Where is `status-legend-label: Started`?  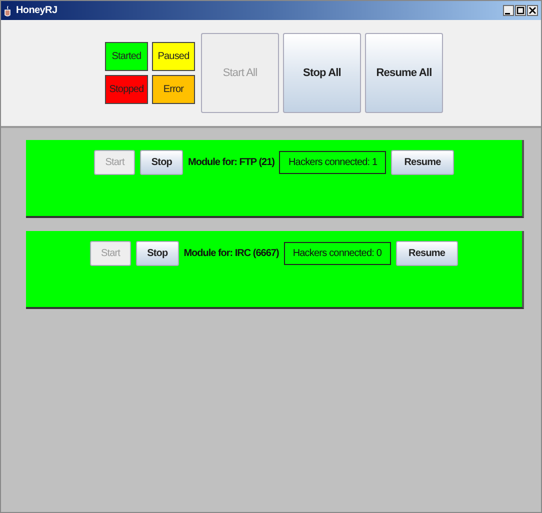 status-legend-label: Started is located at coordinates (126, 56).